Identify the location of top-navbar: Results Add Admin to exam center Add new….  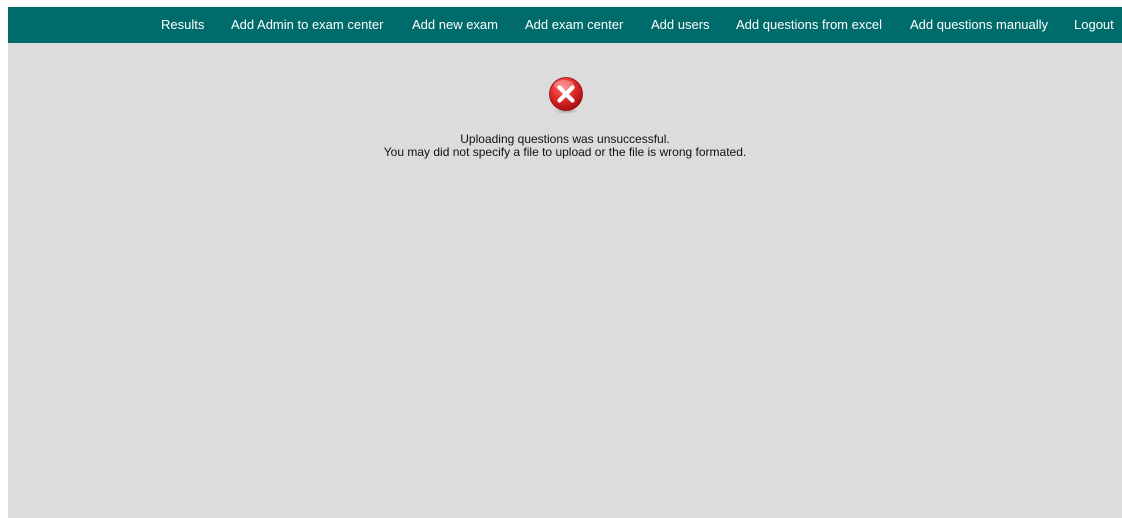
(565, 25).